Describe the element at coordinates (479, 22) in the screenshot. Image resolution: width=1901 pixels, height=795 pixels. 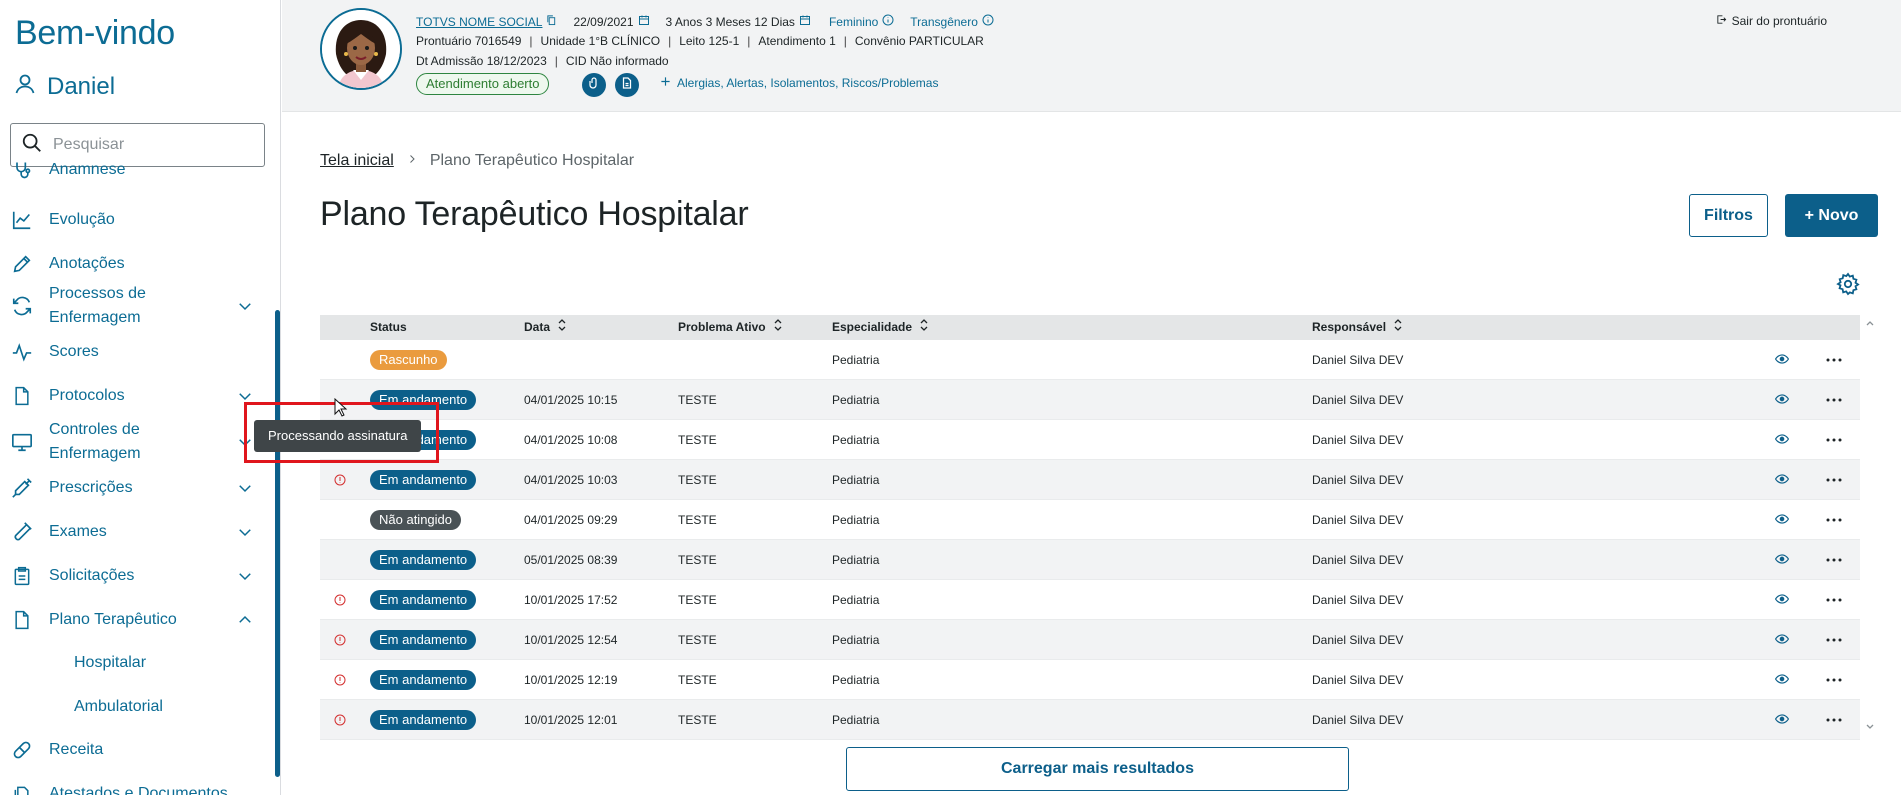
I see `patient-social-name: TOTVS NOME SOCIAL` at that location.